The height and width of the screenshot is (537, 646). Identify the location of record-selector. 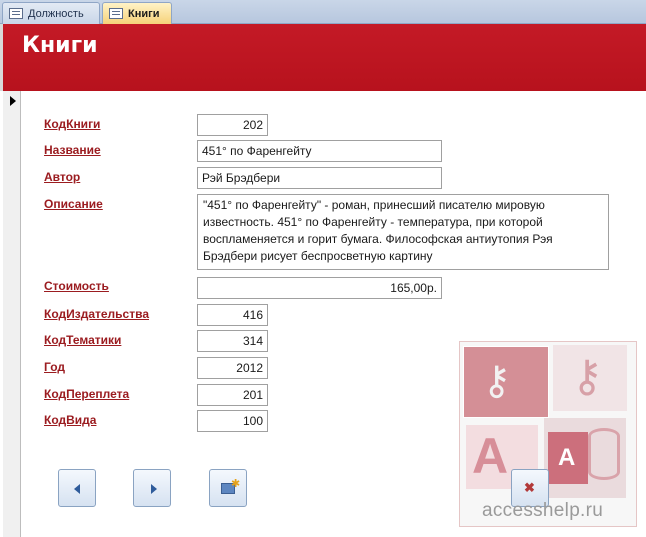
(12, 314).